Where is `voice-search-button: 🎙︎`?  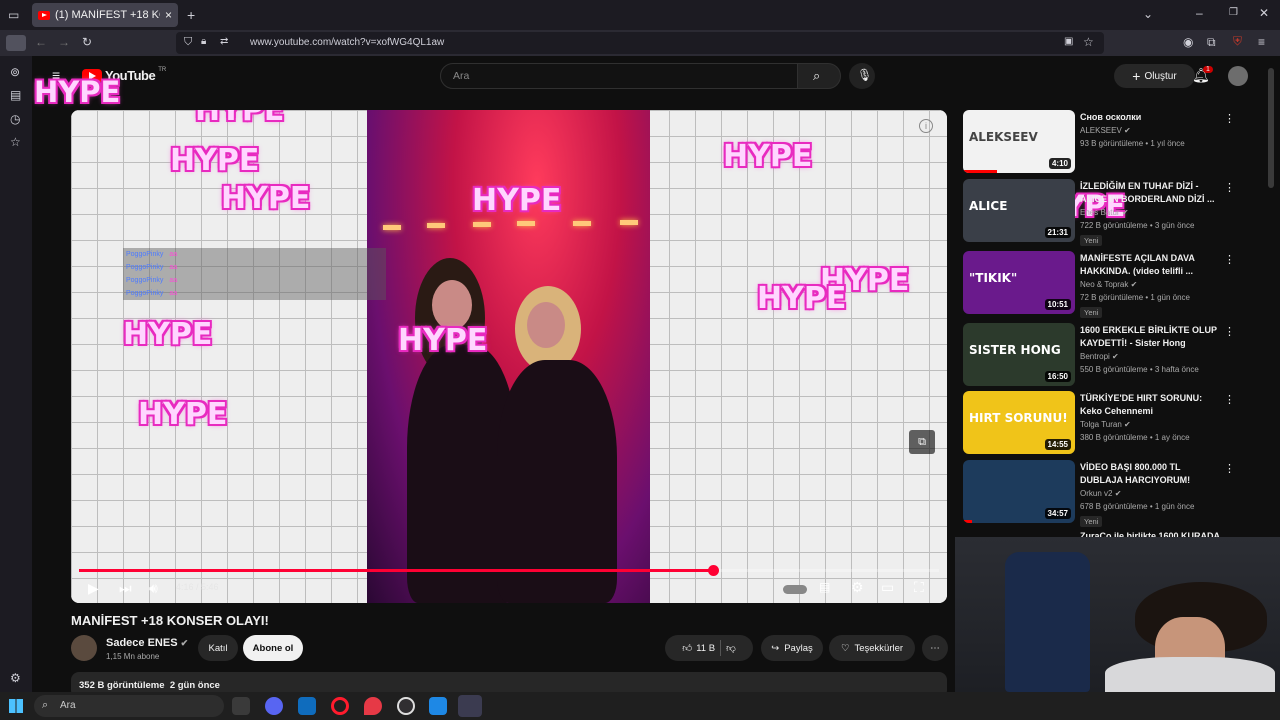
voice-search-button: 🎙︎ is located at coordinates (862, 76).